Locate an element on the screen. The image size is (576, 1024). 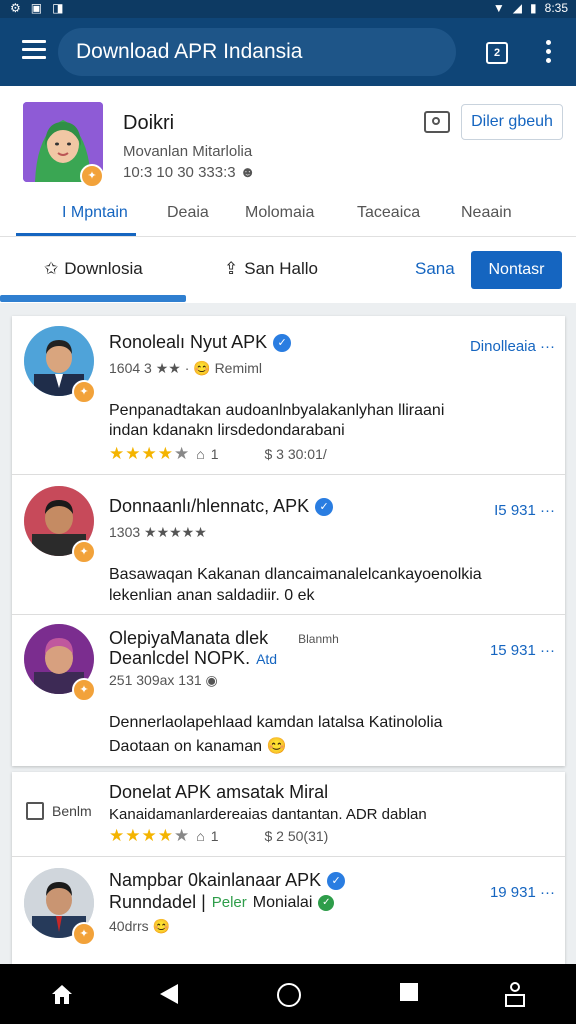
profile-stats: 10:3 10 30 333:3 ☻ is located at coordinates (189, 172).